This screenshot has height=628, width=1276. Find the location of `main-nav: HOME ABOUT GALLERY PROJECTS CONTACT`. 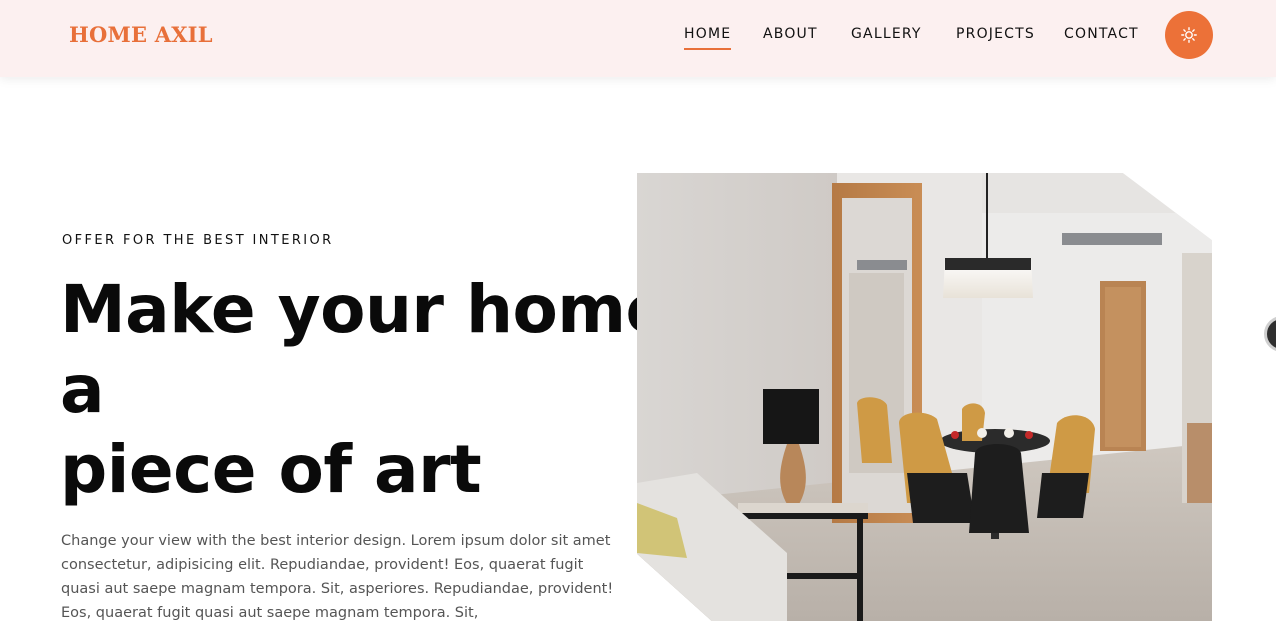

main-nav: HOME ABOUT GALLERY PROJECTS CONTACT is located at coordinates (638, 41).